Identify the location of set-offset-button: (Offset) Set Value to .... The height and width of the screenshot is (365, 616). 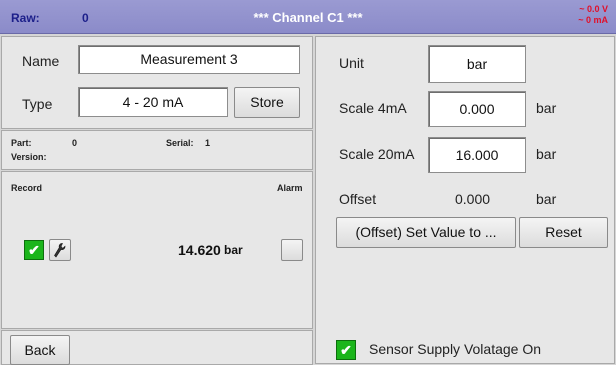
(426, 232).